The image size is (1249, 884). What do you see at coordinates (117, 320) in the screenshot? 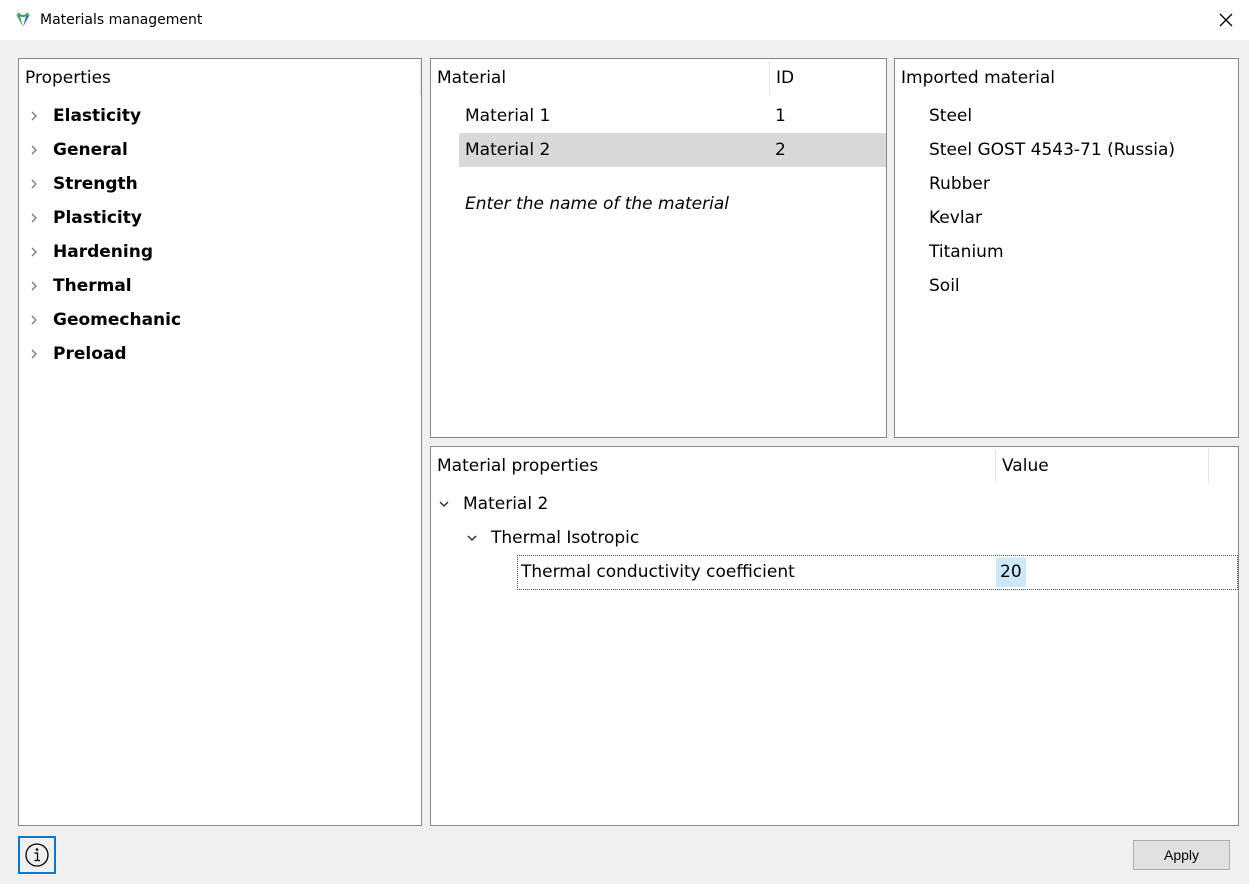
I see `tree-item-label: Geomechanic` at bounding box center [117, 320].